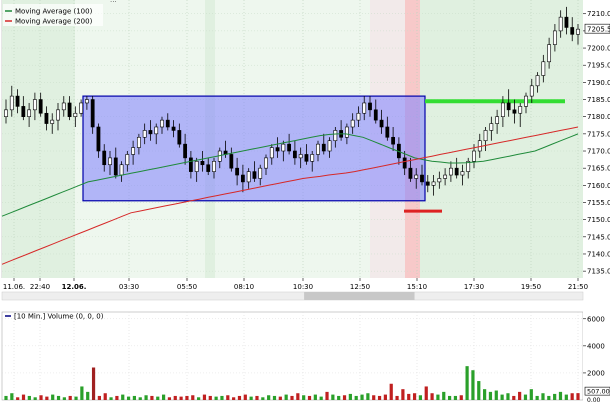  What do you see at coordinates (598, 134) in the screenshot?
I see `y-tick-label: 7175.00` at bounding box center [598, 134].